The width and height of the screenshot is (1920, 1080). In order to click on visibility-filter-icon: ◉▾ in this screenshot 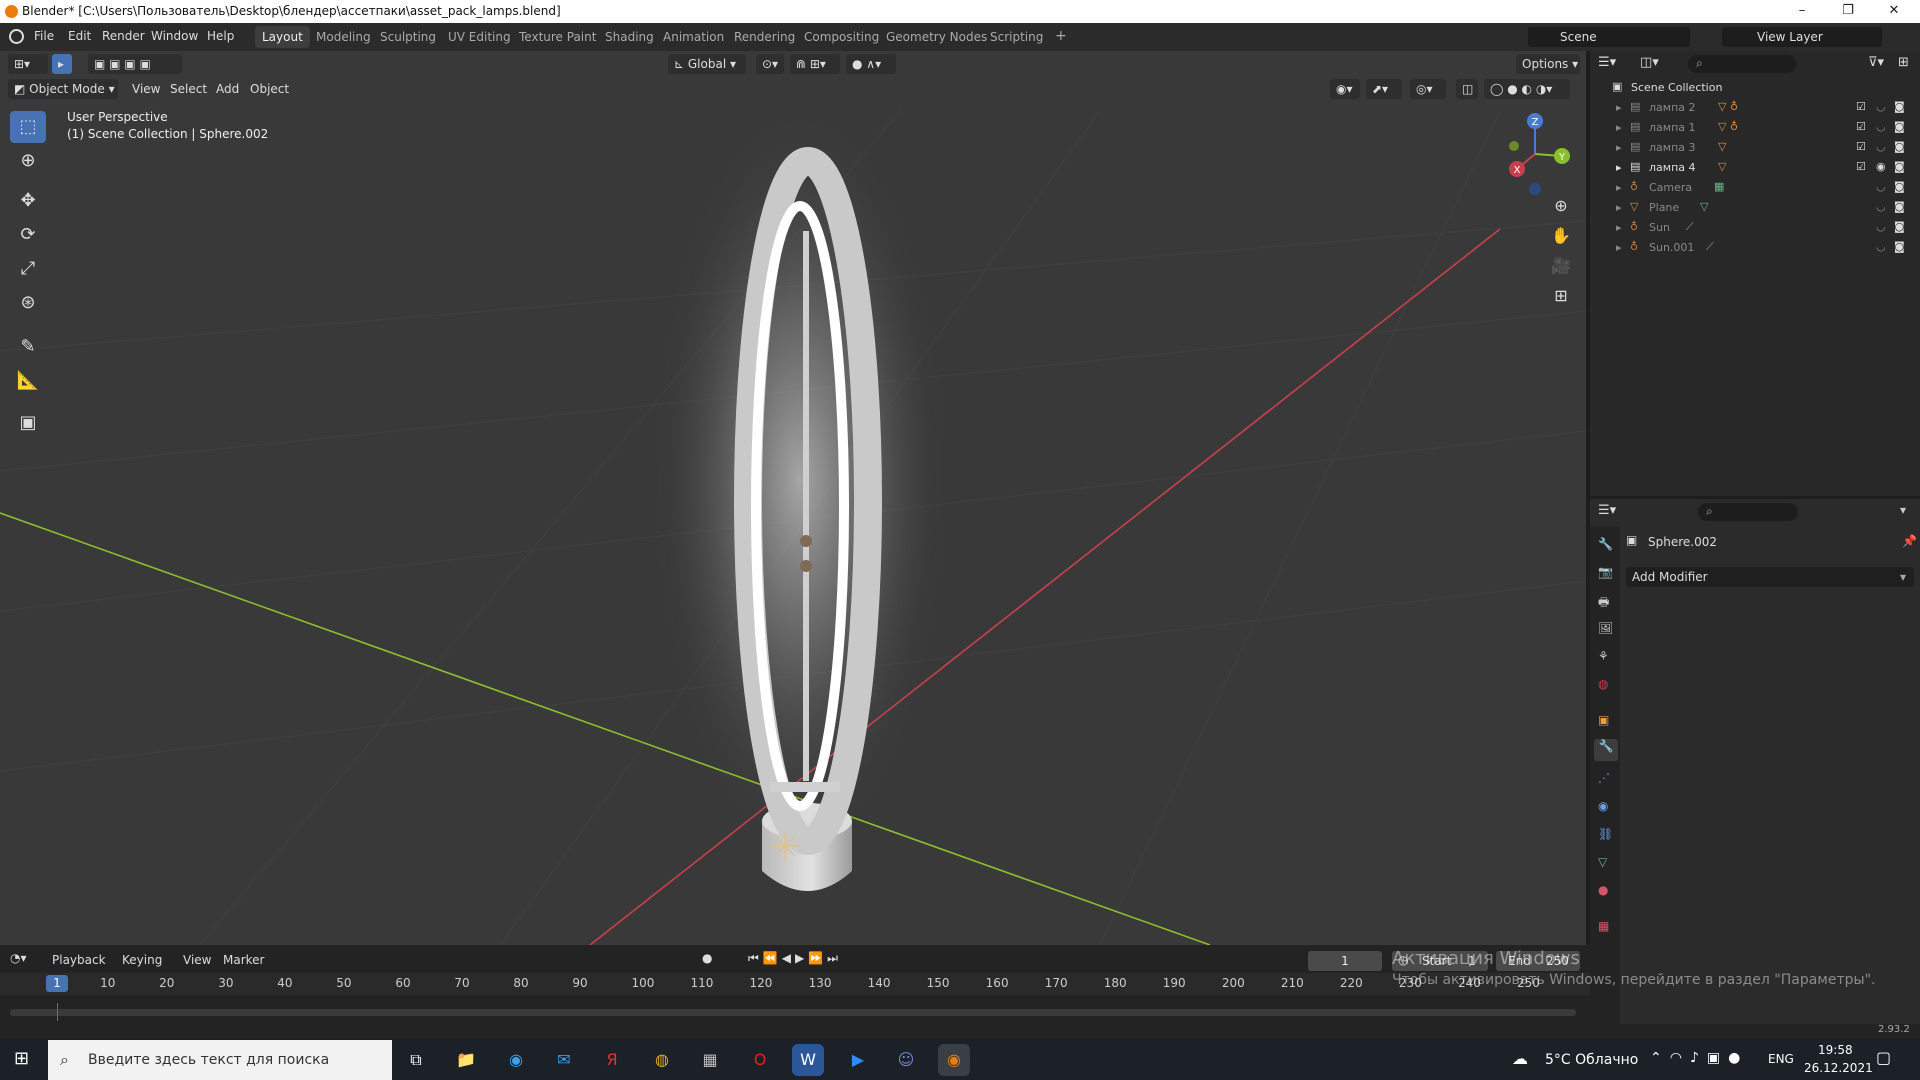, I will do `click(1345, 89)`.